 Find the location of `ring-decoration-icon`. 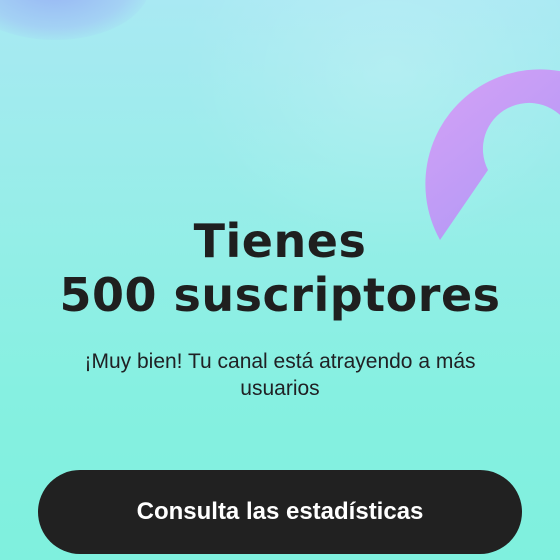

ring-decoration-icon is located at coordinates (492, 154).